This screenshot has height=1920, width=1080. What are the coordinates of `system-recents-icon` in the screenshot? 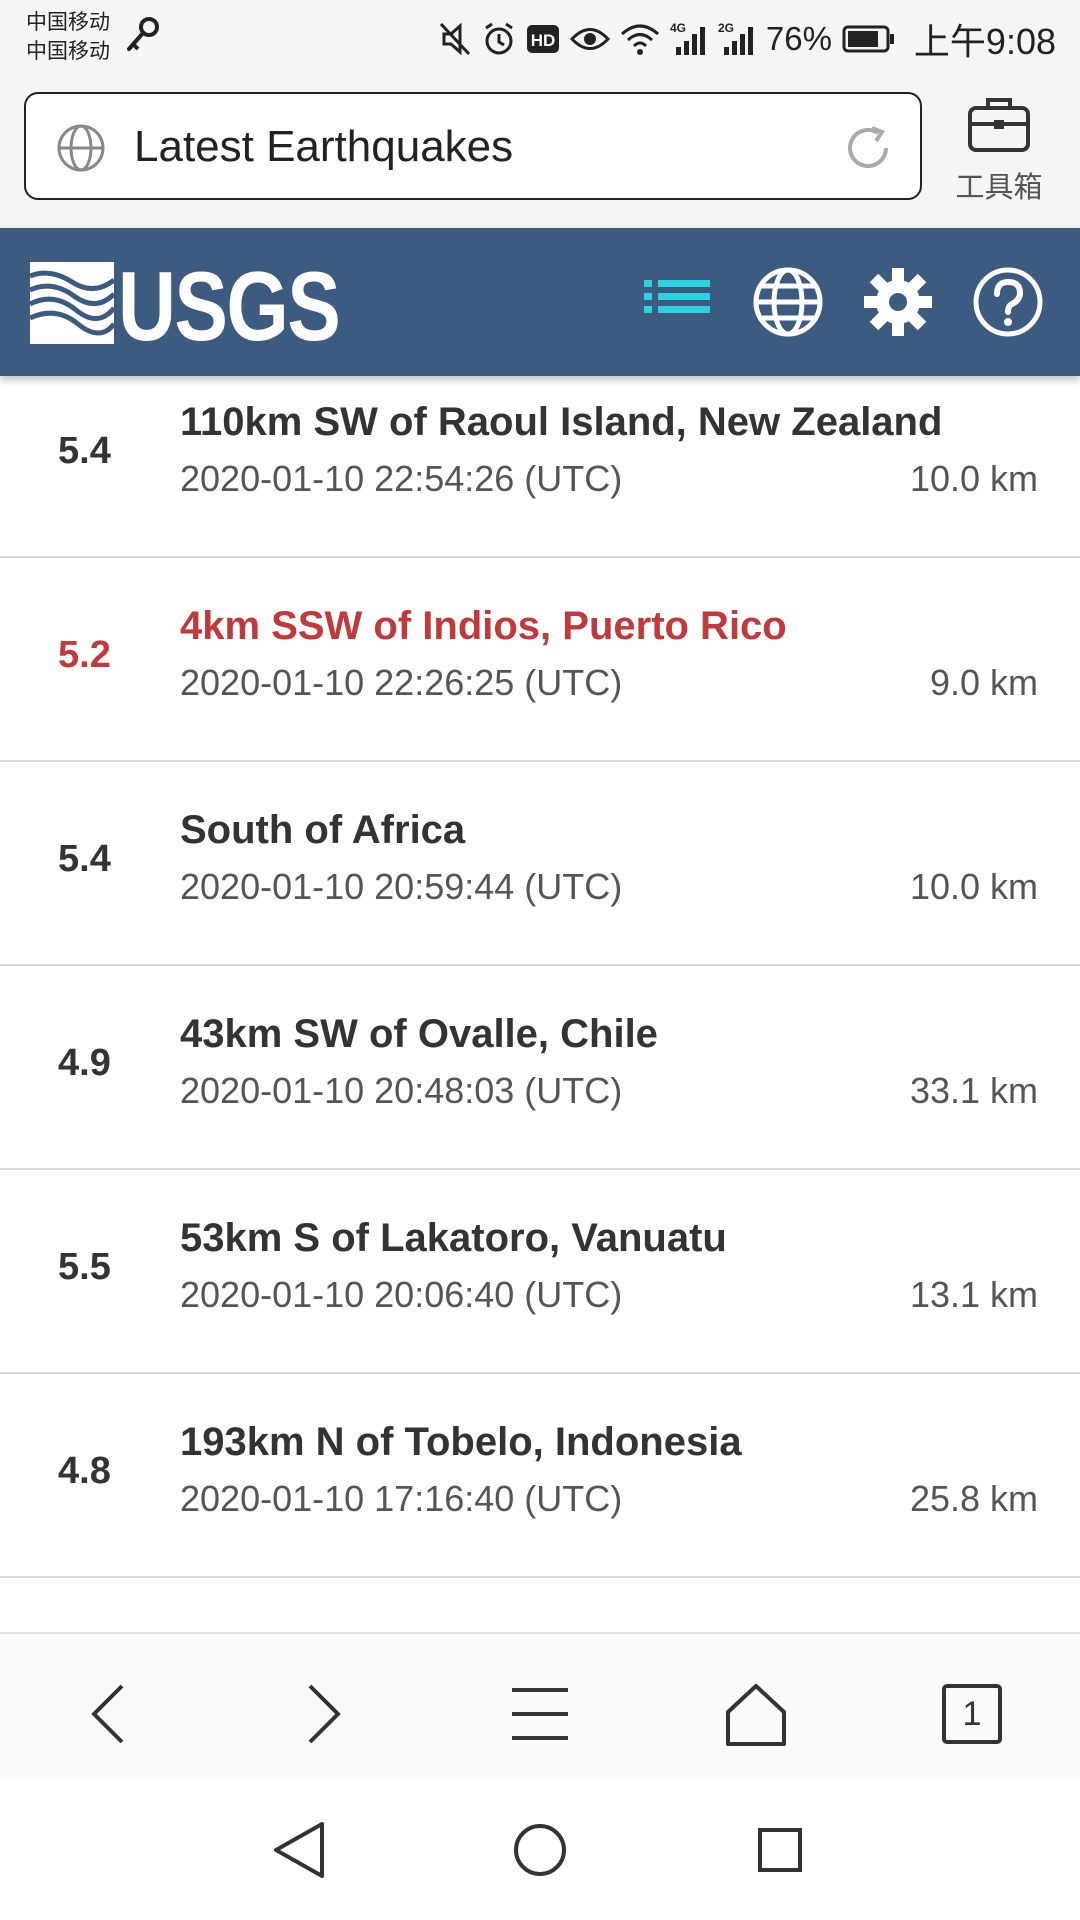 It's located at (780, 1850).